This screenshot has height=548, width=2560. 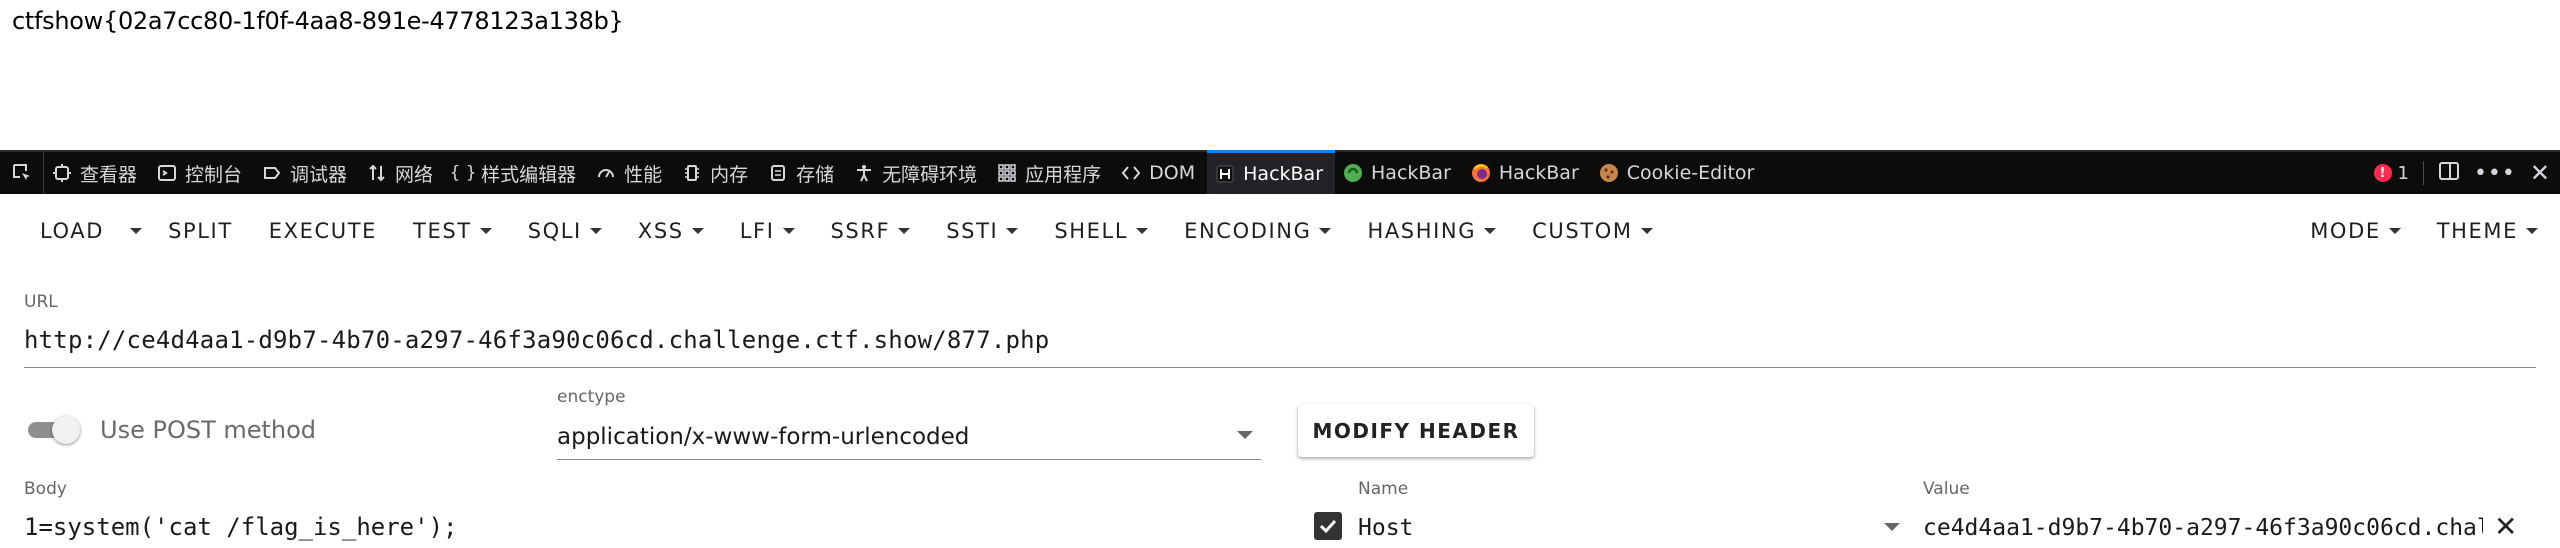 I want to click on enctype-underline, so click(x=909, y=459).